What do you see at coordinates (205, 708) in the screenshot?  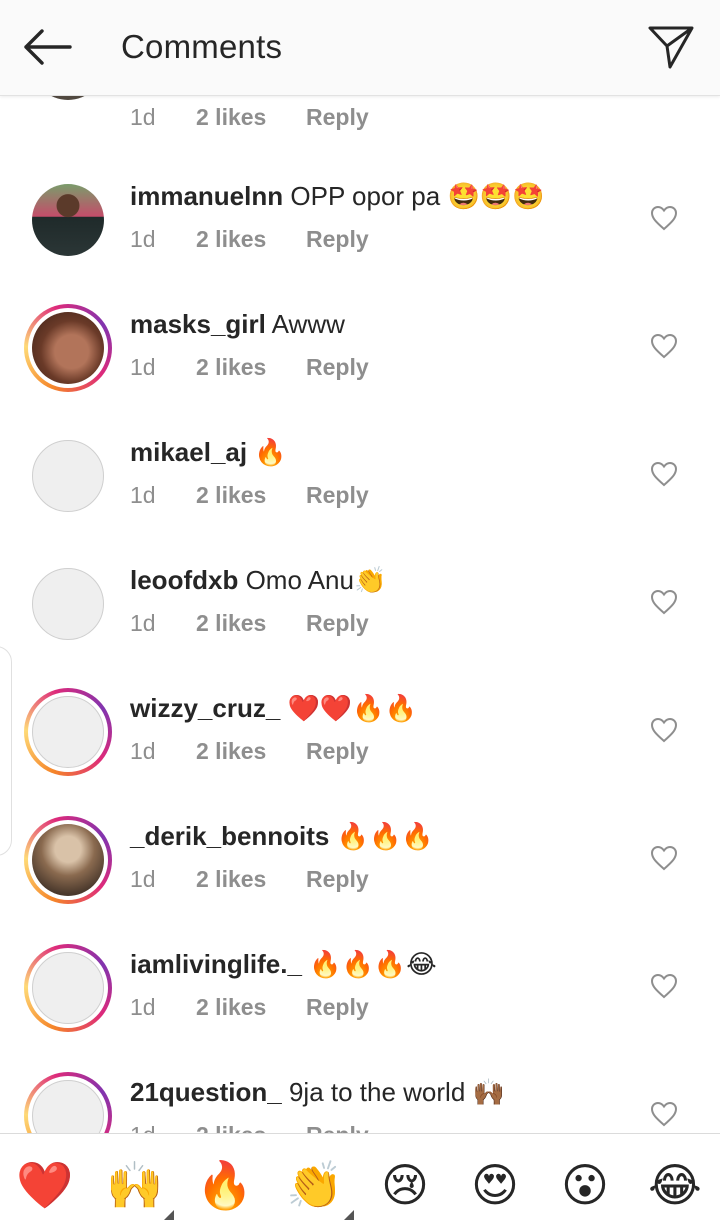 I see `comment-username: wizzy_cruz_` at bounding box center [205, 708].